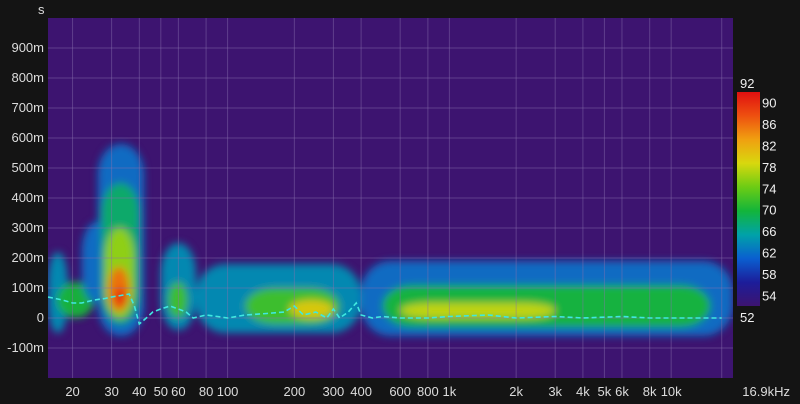 The image size is (800, 404). Describe the element at coordinates (769, 188) in the screenshot. I see `colorbar-tick-label-4: 74` at that location.